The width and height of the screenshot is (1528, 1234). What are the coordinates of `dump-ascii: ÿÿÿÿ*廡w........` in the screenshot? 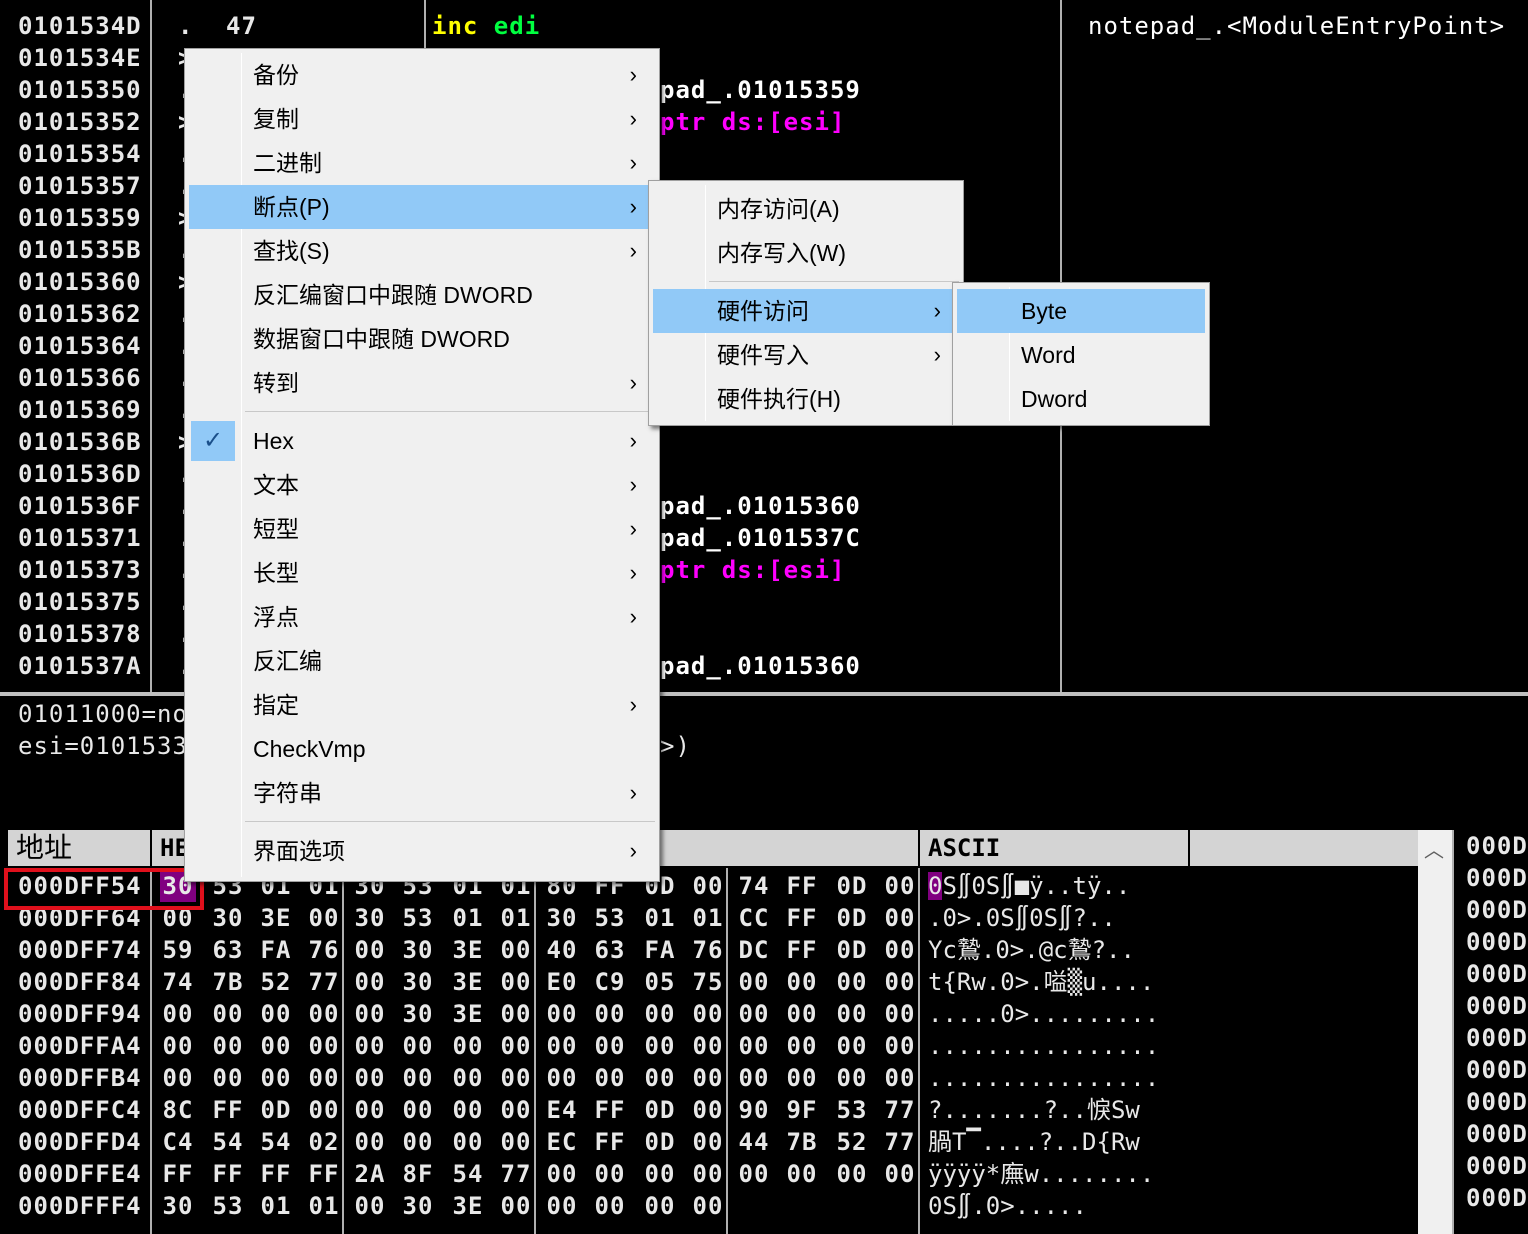 It's located at (1041, 1174).